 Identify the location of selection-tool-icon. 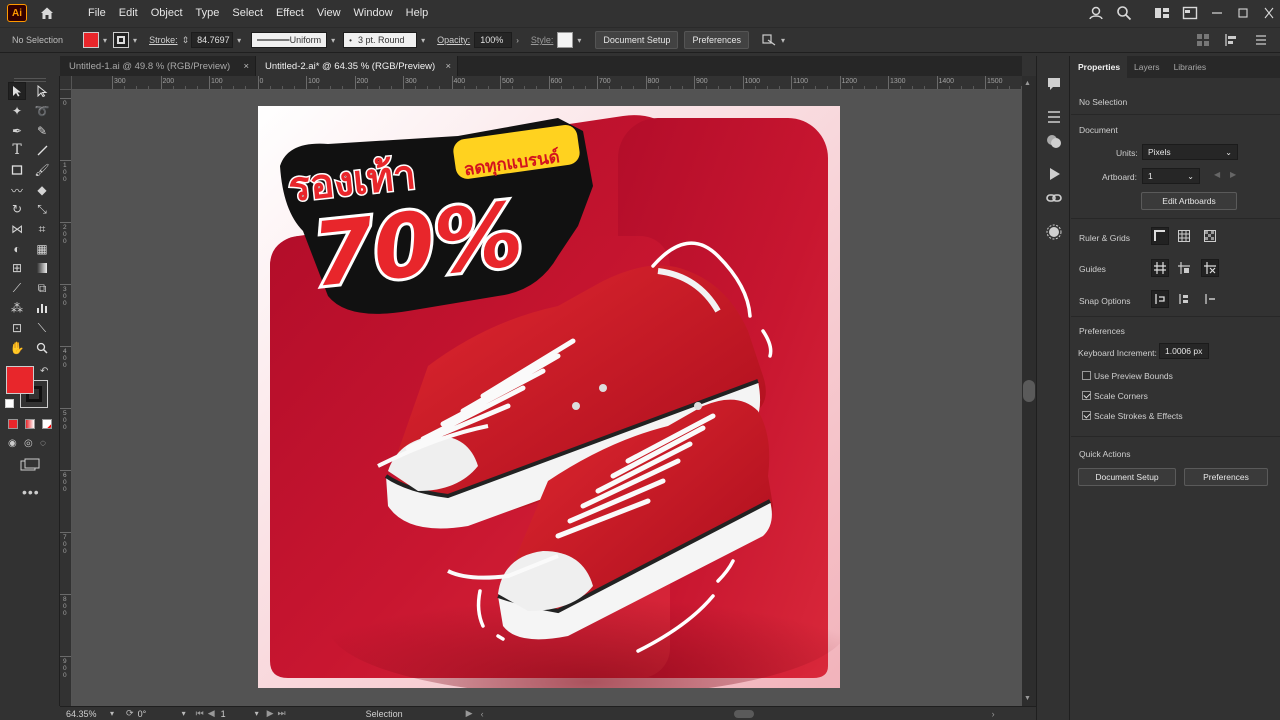
(17, 91).